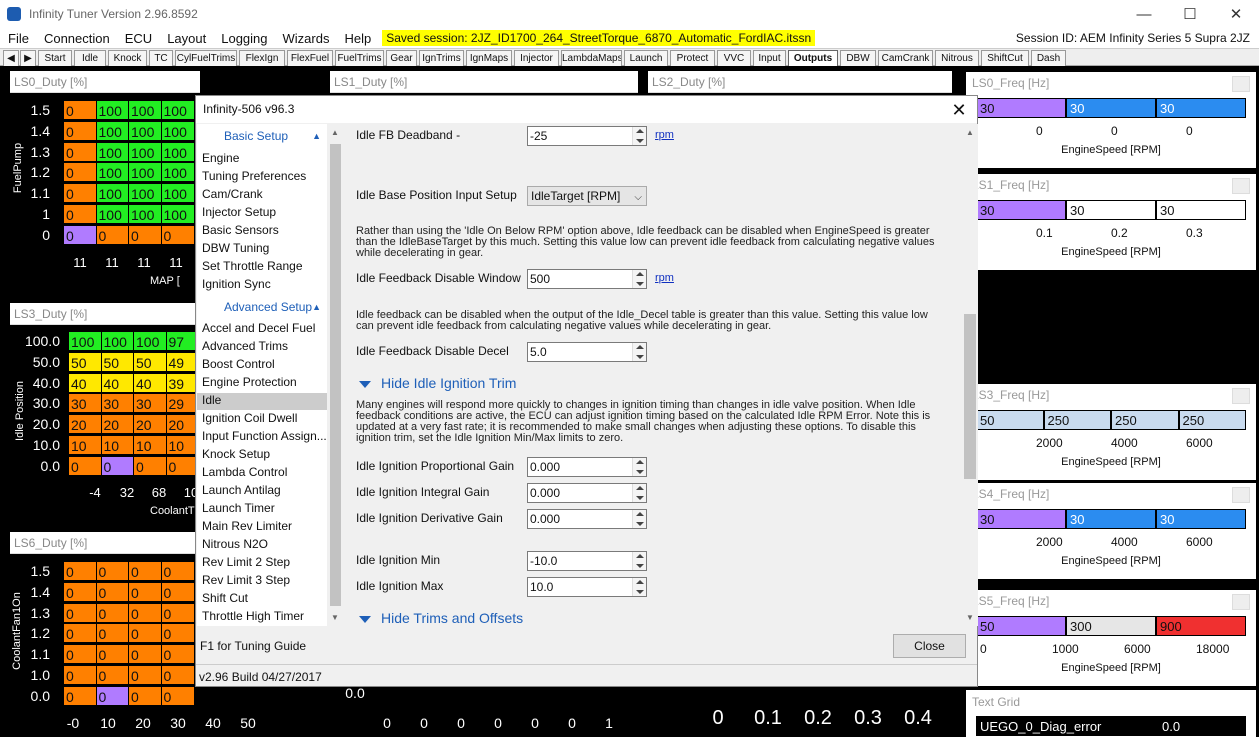  I want to click on menu-help: Help, so click(357, 38).